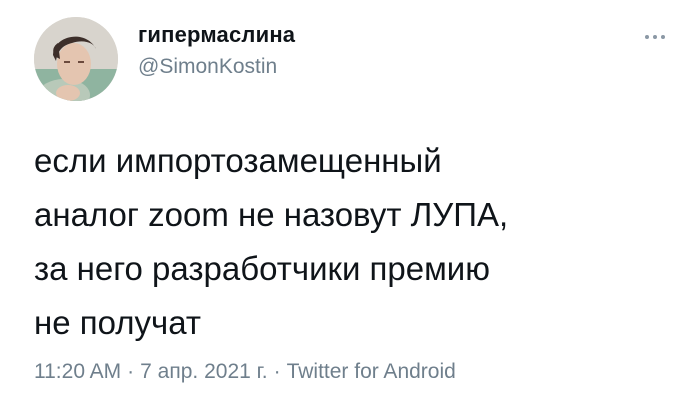 The width and height of the screenshot is (700, 416). Describe the element at coordinates (371, 371) in the screenshot. I see `tweet-source-link: Twitter for Android` at that location.